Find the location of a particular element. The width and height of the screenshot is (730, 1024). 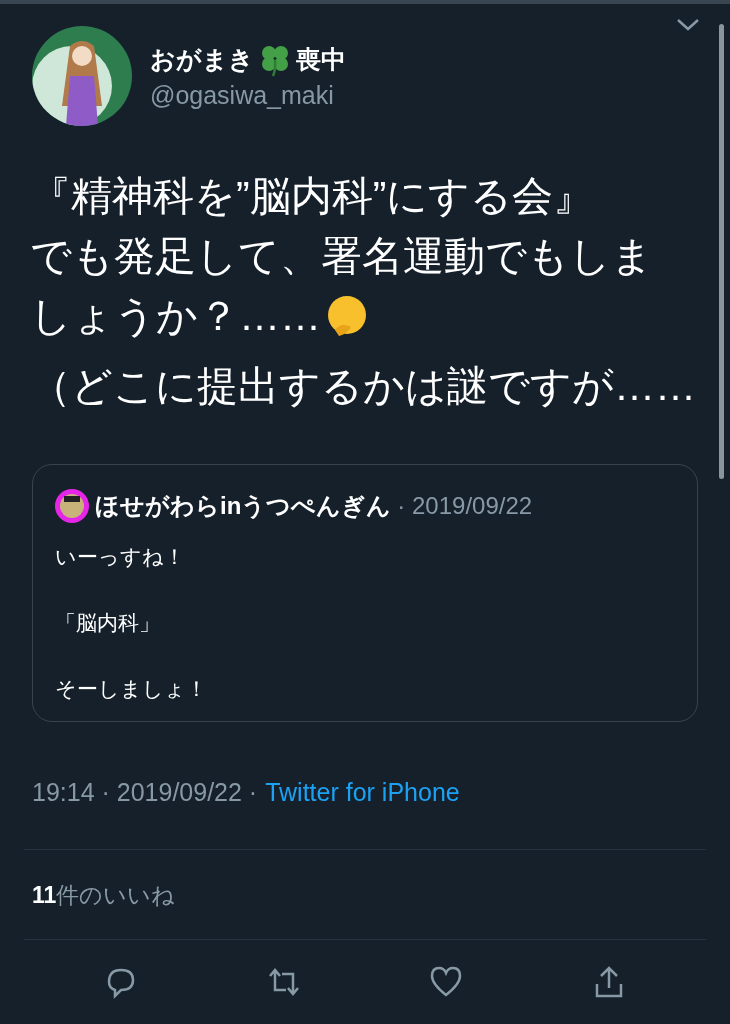

tweet-text-line: でも発足して、署名運動でもしま is located at coordinates (341, 256).